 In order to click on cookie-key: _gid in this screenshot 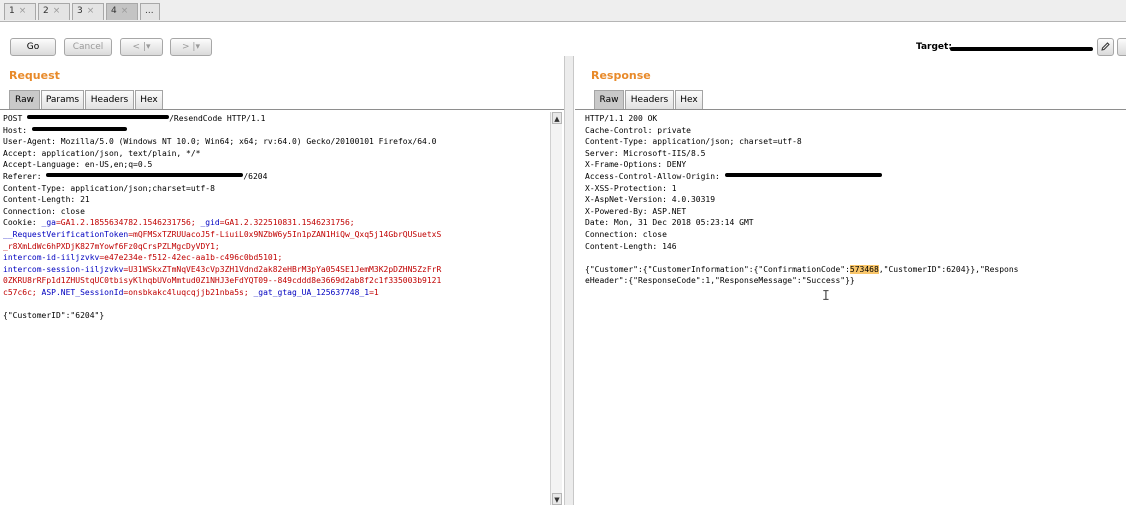, I will do `click(210, 223)`.